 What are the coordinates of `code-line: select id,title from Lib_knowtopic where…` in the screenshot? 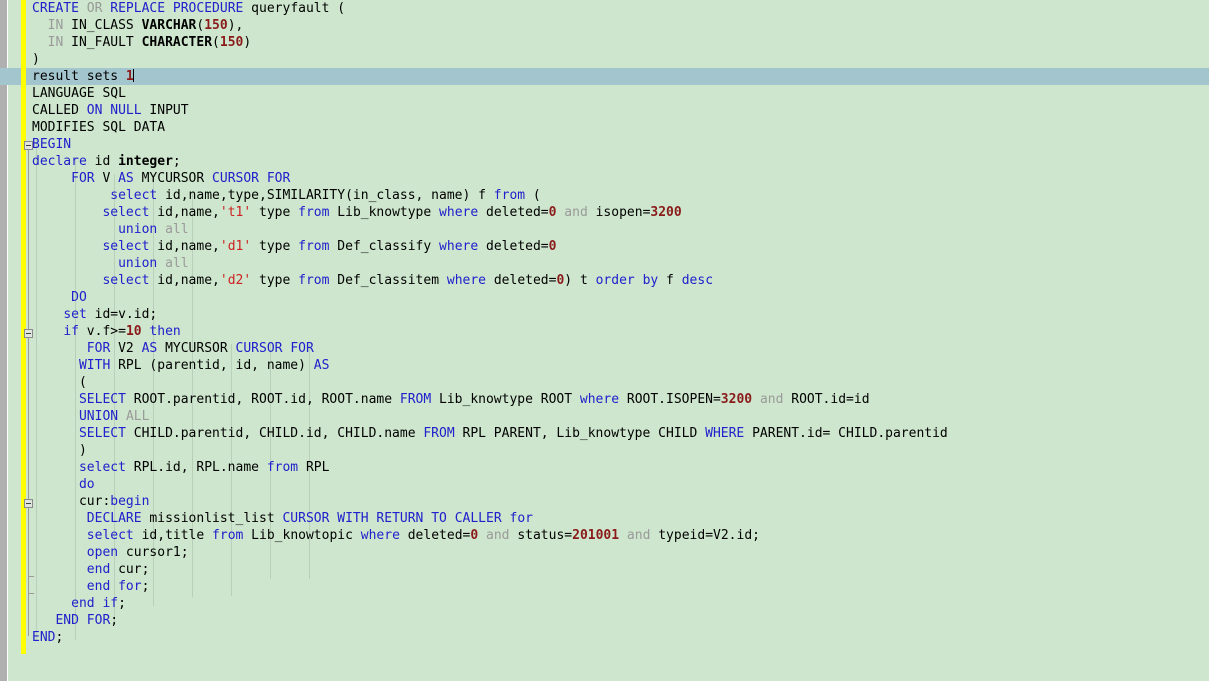 It's located at (604, 535).